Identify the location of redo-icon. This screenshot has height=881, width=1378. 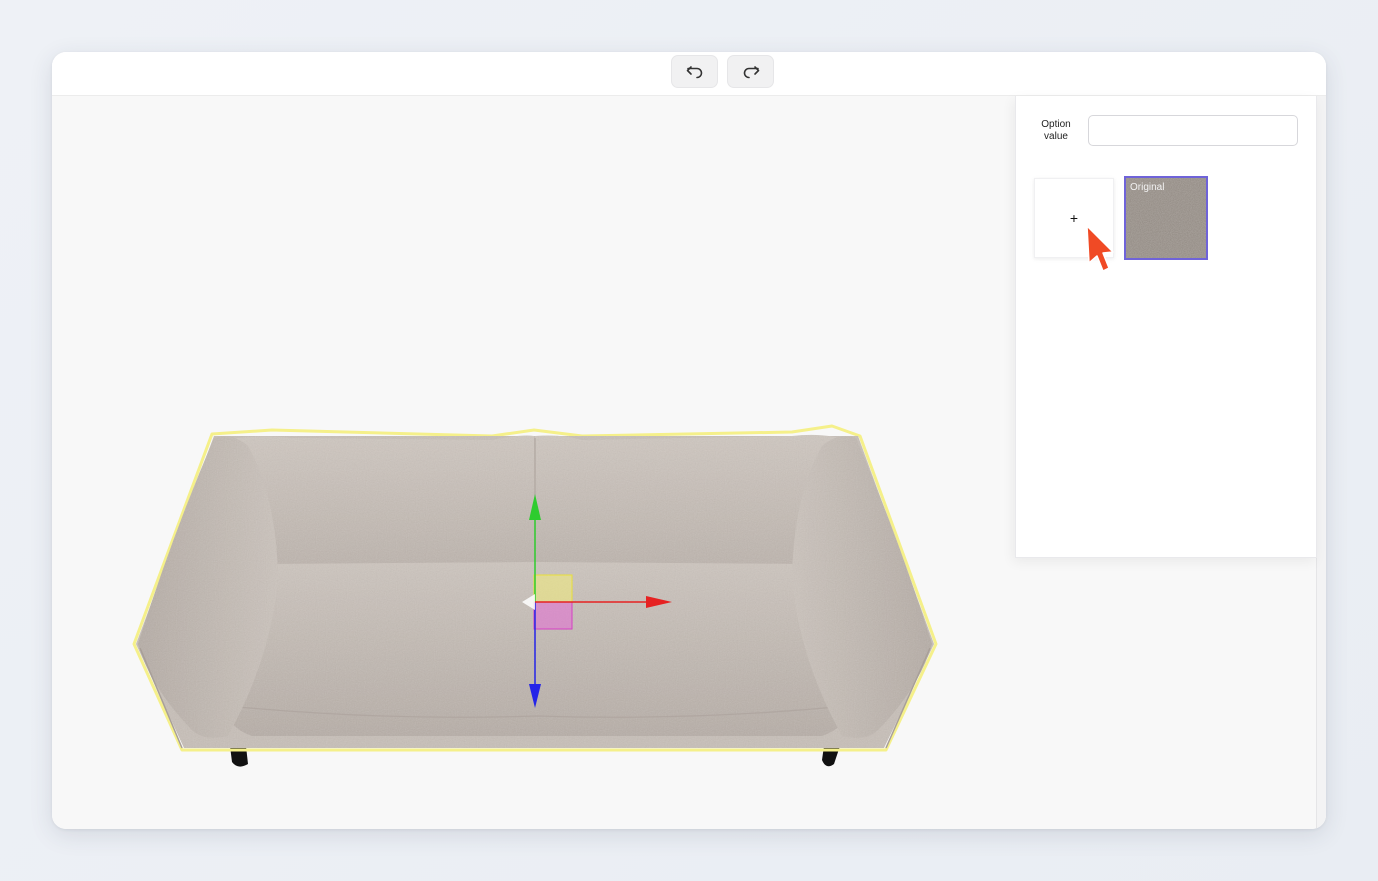
(751, 71).